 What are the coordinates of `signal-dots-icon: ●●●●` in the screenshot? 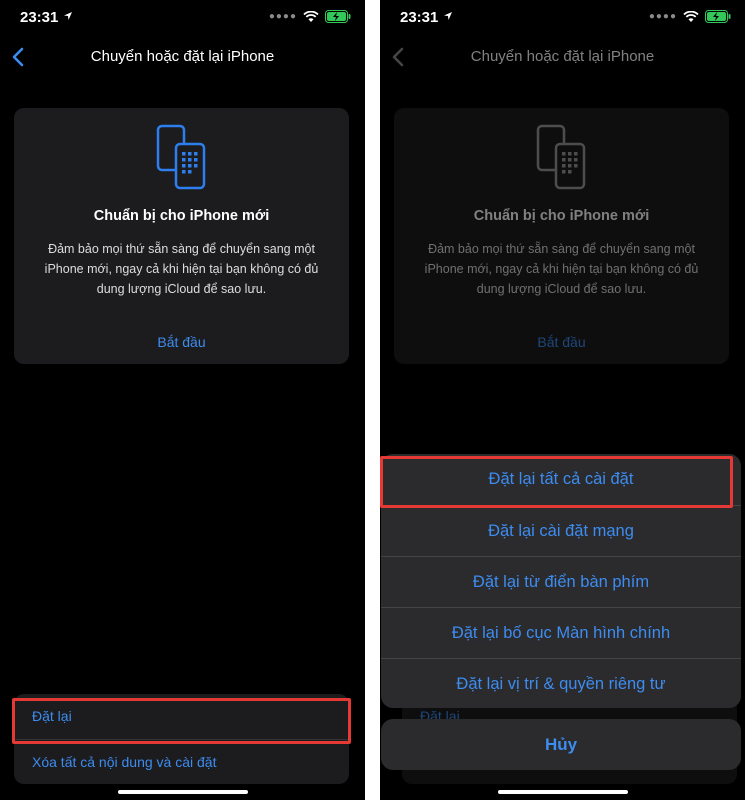 It's located at (282, 16).